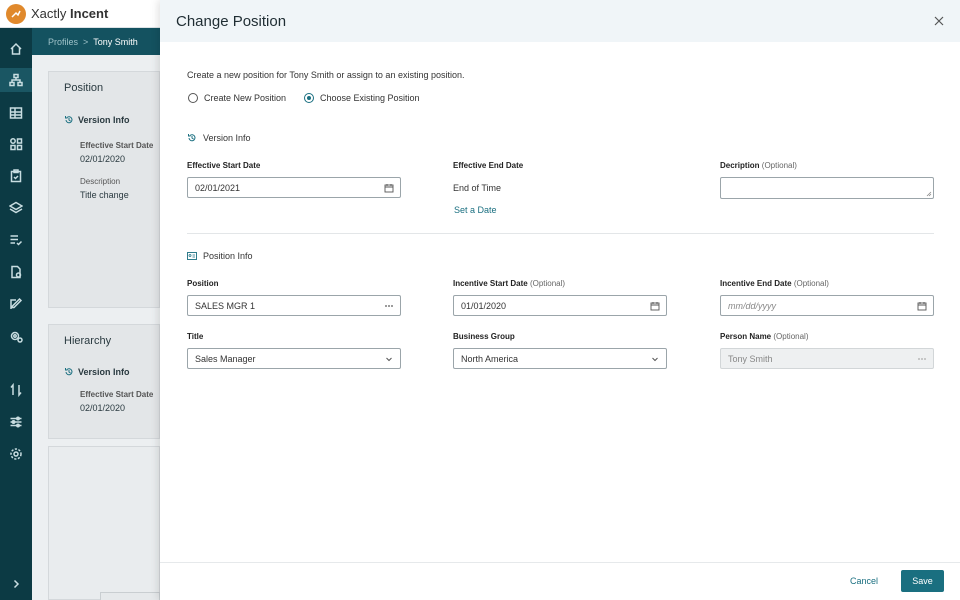  I want to click on title-select: Sales Manager, so click(294, 358).